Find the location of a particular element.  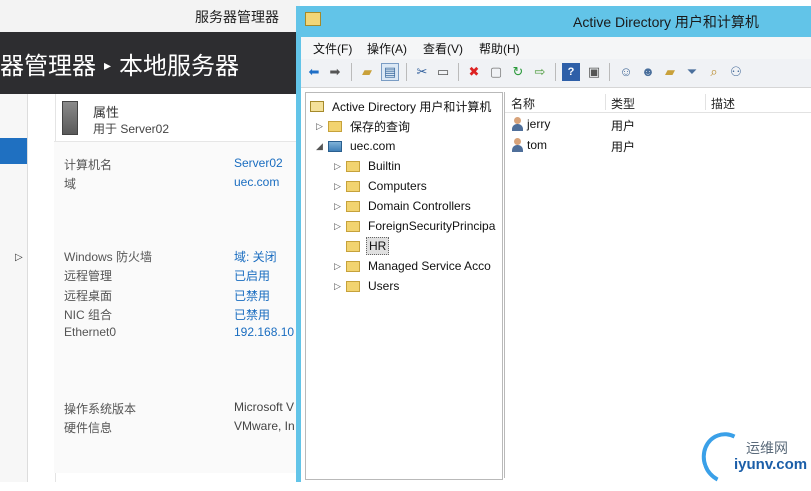

property-value-os-version: Microsoft V is located at coordinates (264, 407).